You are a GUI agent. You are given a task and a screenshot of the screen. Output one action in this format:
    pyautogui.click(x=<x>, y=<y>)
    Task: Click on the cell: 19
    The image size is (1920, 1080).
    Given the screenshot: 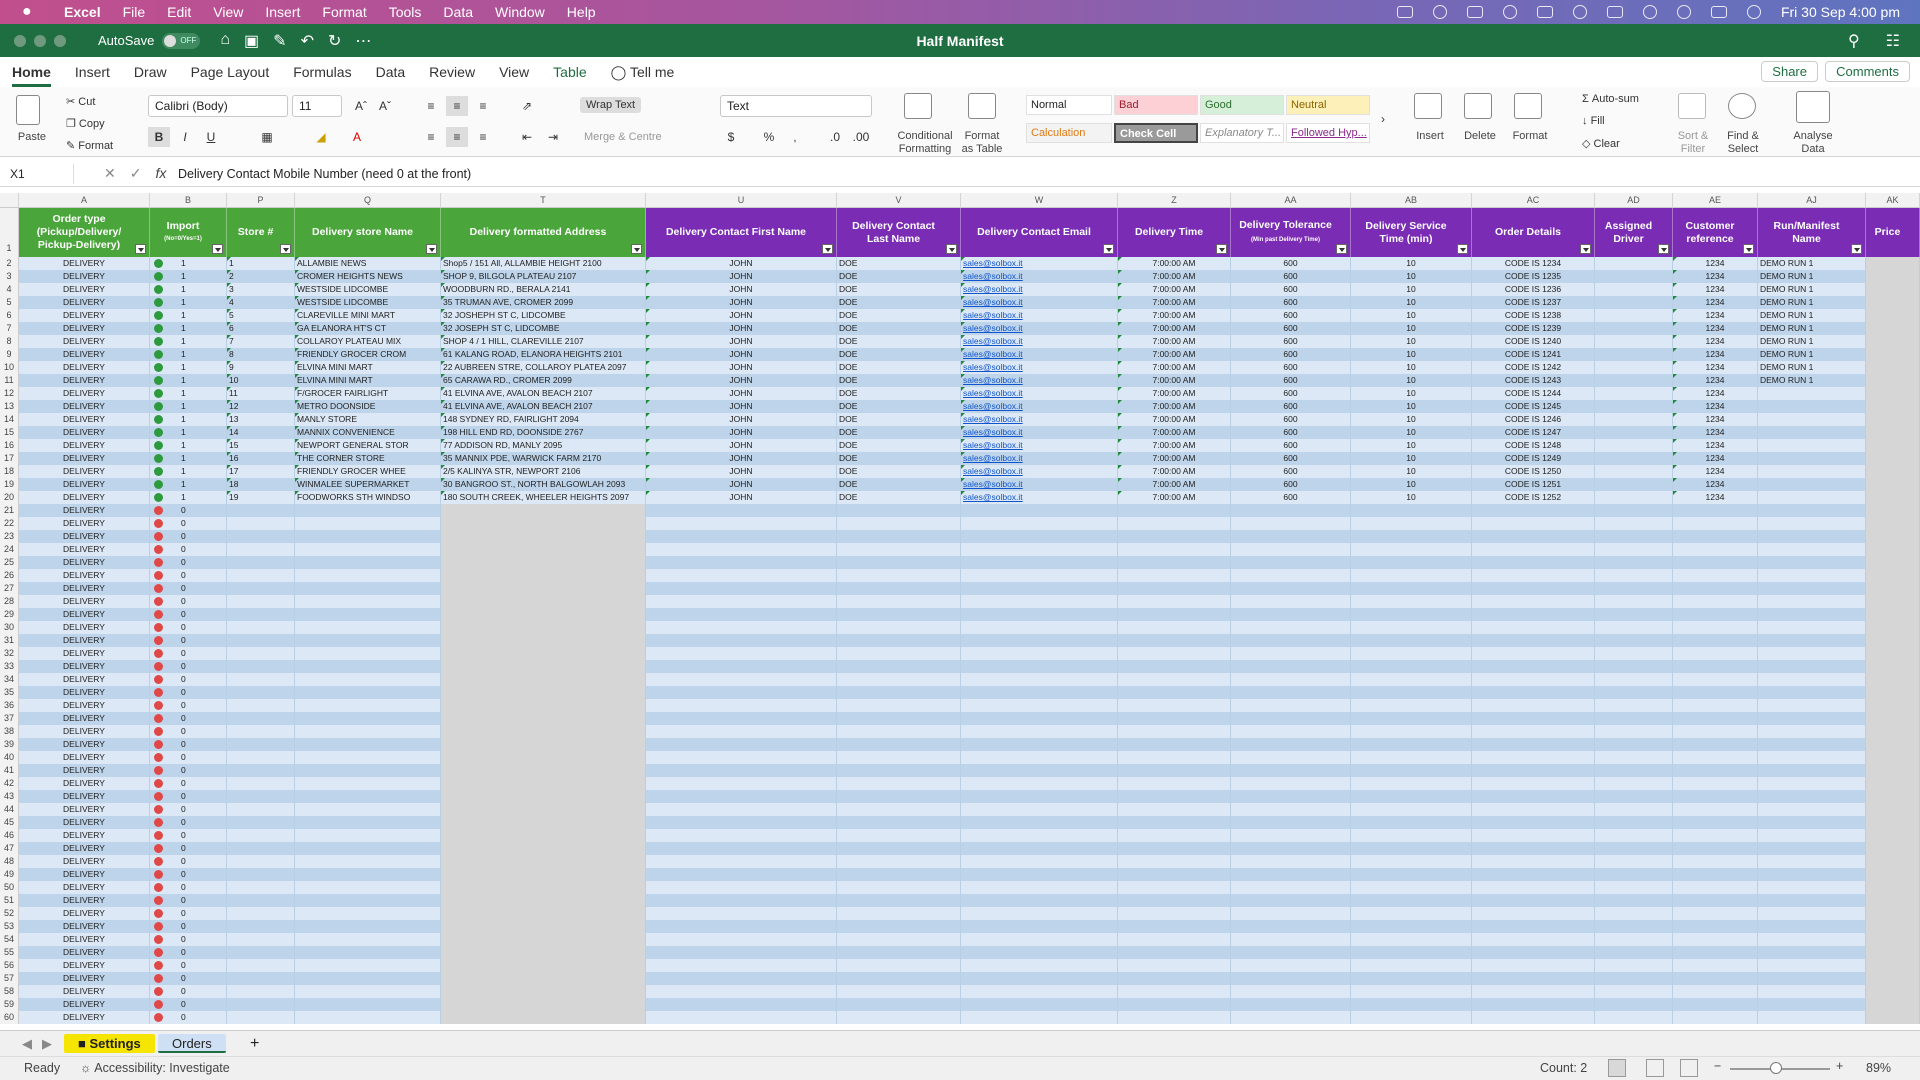 What is the action you would take?
    pyautogui.click(x=261, y=497)
    